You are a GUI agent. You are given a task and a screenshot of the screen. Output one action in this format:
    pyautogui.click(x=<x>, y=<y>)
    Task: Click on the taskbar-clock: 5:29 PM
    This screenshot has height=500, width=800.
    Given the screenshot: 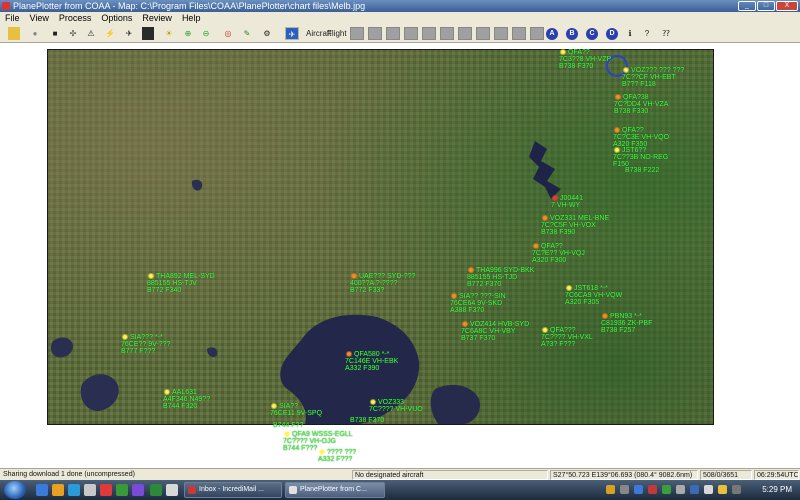 What is the action you would take?
    pyautogui.click(x=777, y=490)
    